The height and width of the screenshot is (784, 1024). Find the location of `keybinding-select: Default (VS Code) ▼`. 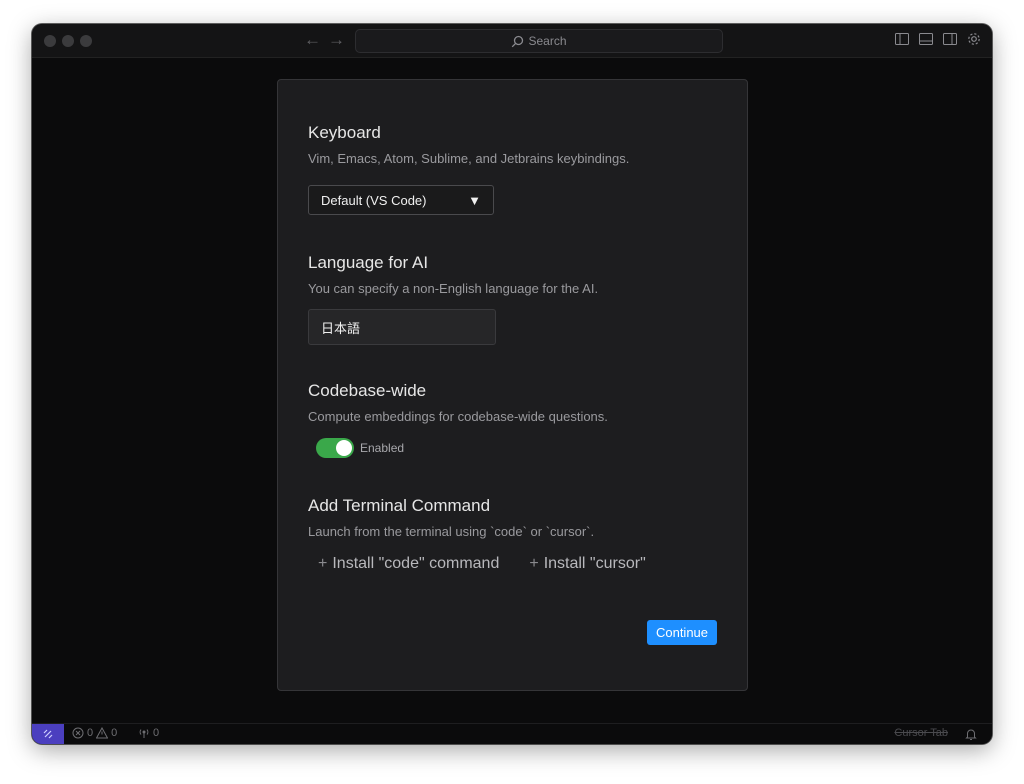

keybinding-select: Default (VS Code) ▼ is located at coordinates (401, 200).